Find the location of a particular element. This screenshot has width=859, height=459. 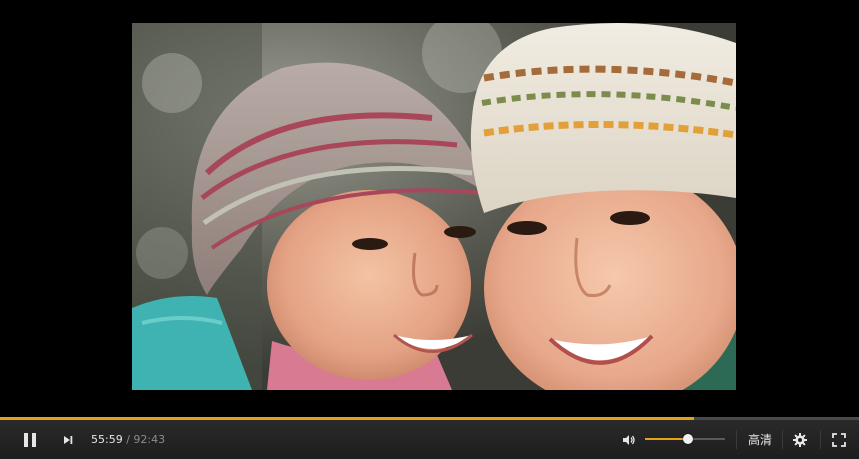

time-display: 55:59 / 92:43 is located at coordinates (128, 439).